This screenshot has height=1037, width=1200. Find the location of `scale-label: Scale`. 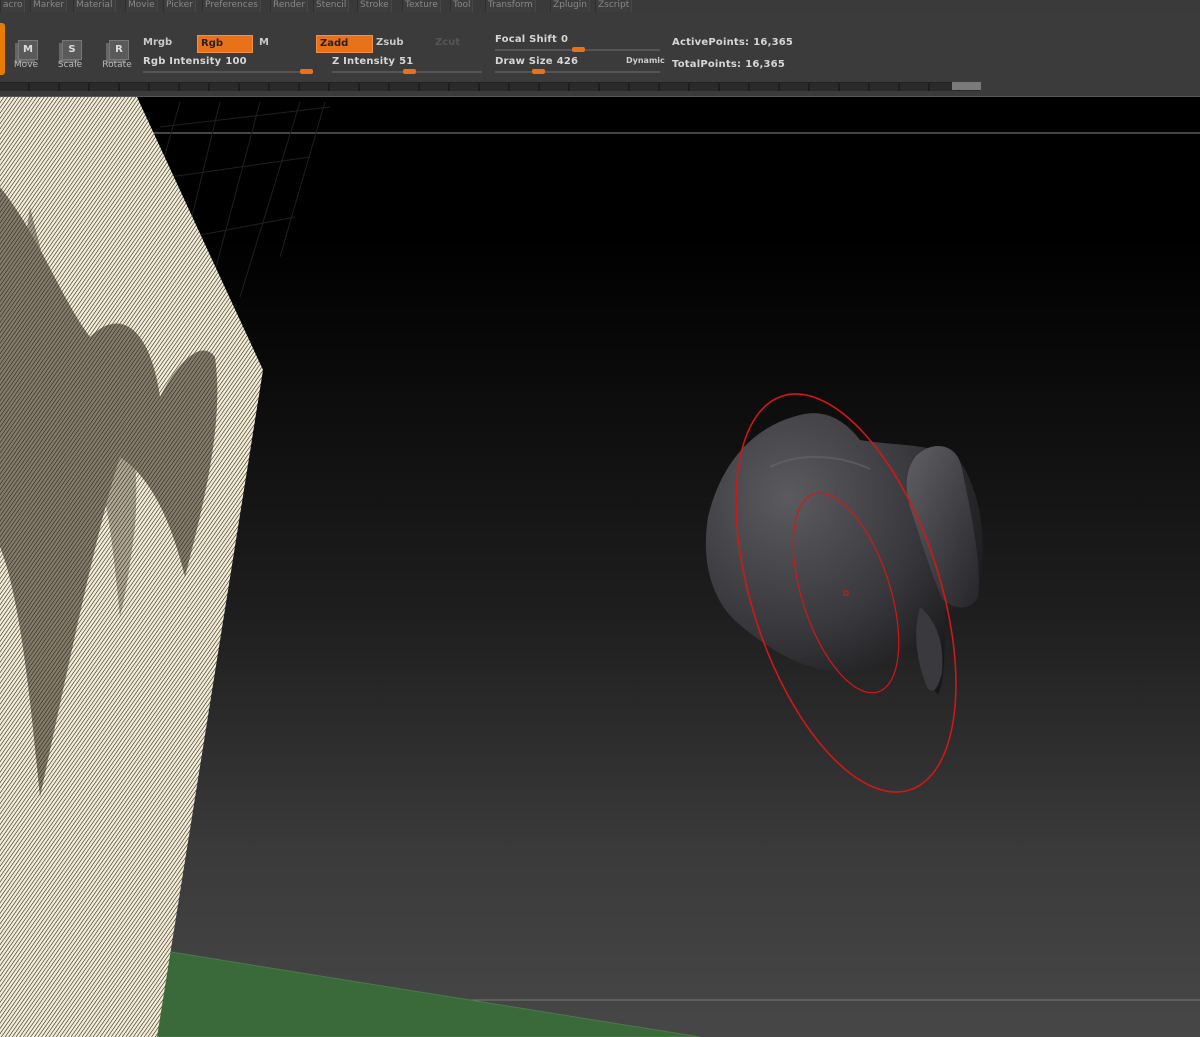

scale-label: Scale is located at coordinates (70, 65).